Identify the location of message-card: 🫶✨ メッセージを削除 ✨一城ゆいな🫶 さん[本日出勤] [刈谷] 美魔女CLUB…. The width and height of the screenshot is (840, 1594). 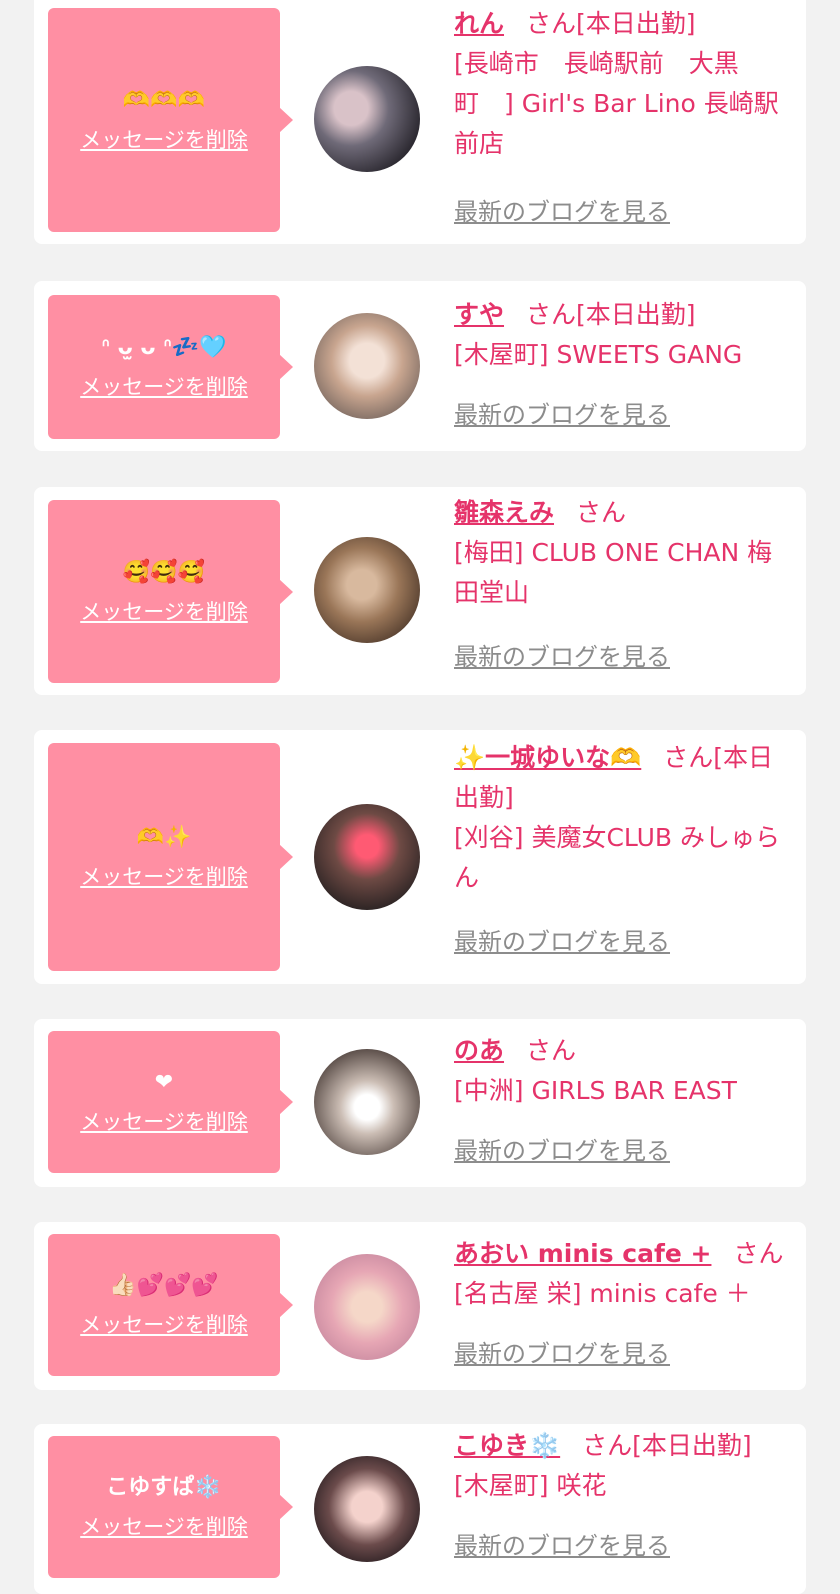
(420, 857).